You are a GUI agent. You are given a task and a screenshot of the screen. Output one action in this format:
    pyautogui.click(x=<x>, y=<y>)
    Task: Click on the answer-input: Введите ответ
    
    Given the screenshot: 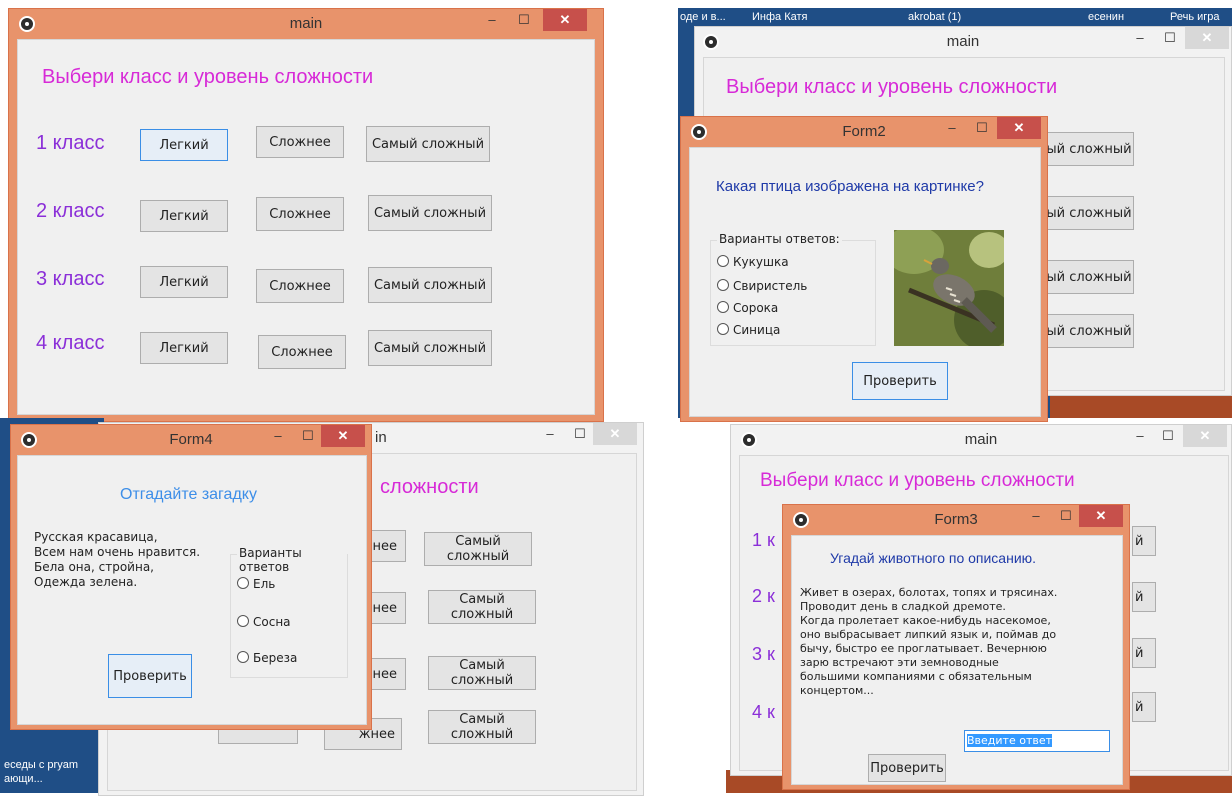 What is the action you would take?
    pyautogui.click(x=1037, y=741)
    